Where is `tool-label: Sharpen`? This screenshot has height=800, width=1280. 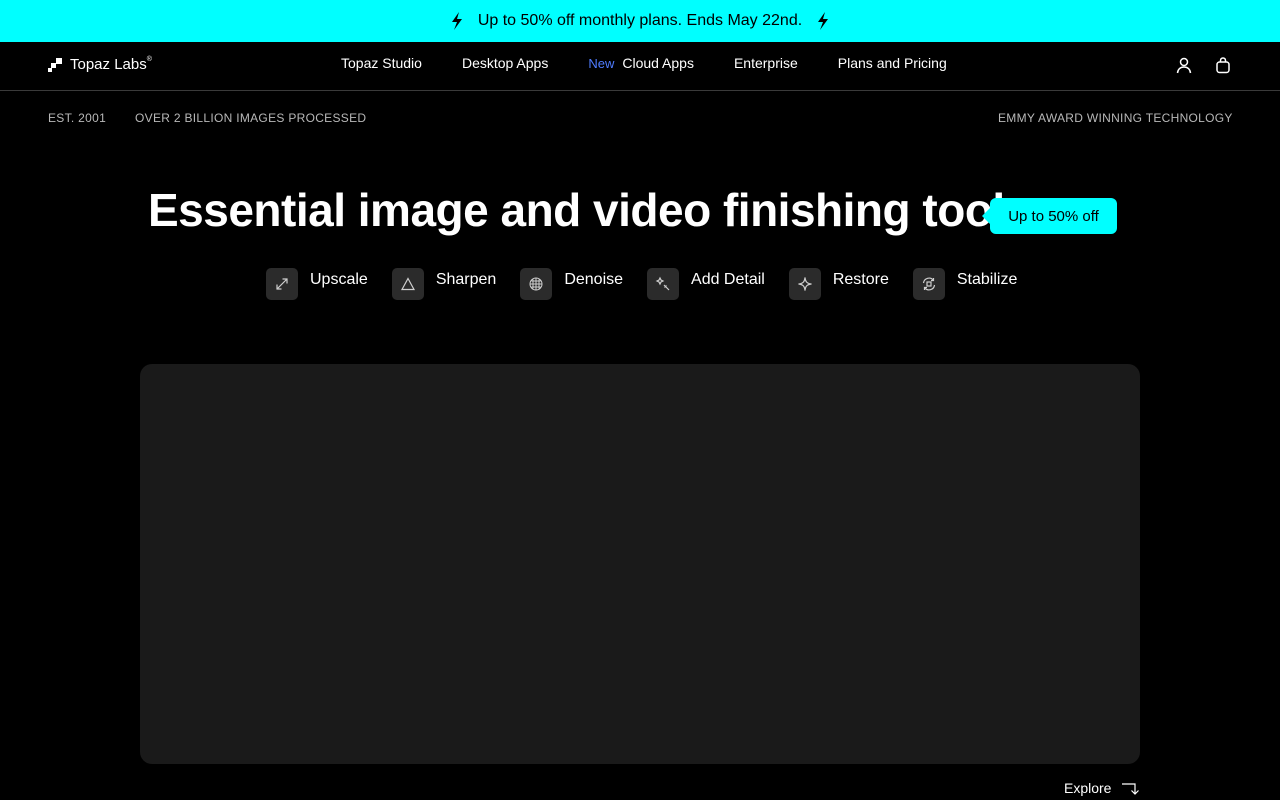 tool-label: Sharpen is located at coordinates (466, 279).